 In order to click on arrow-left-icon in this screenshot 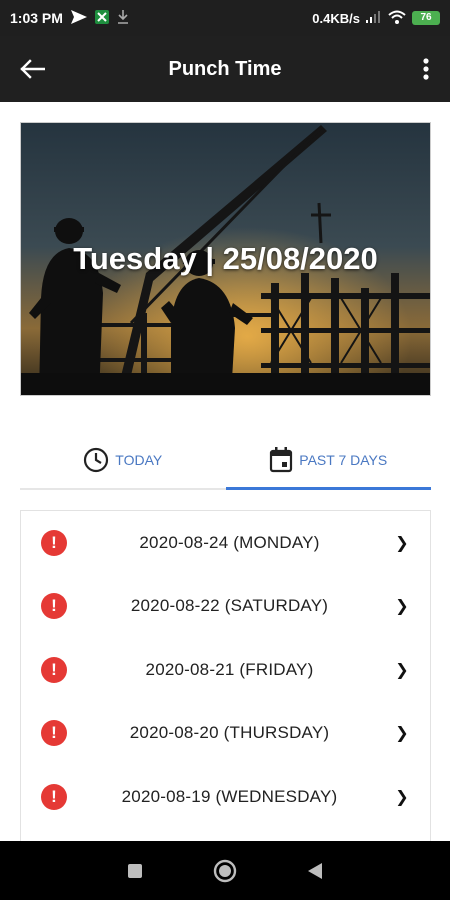, I will do `click(32, 69)`.